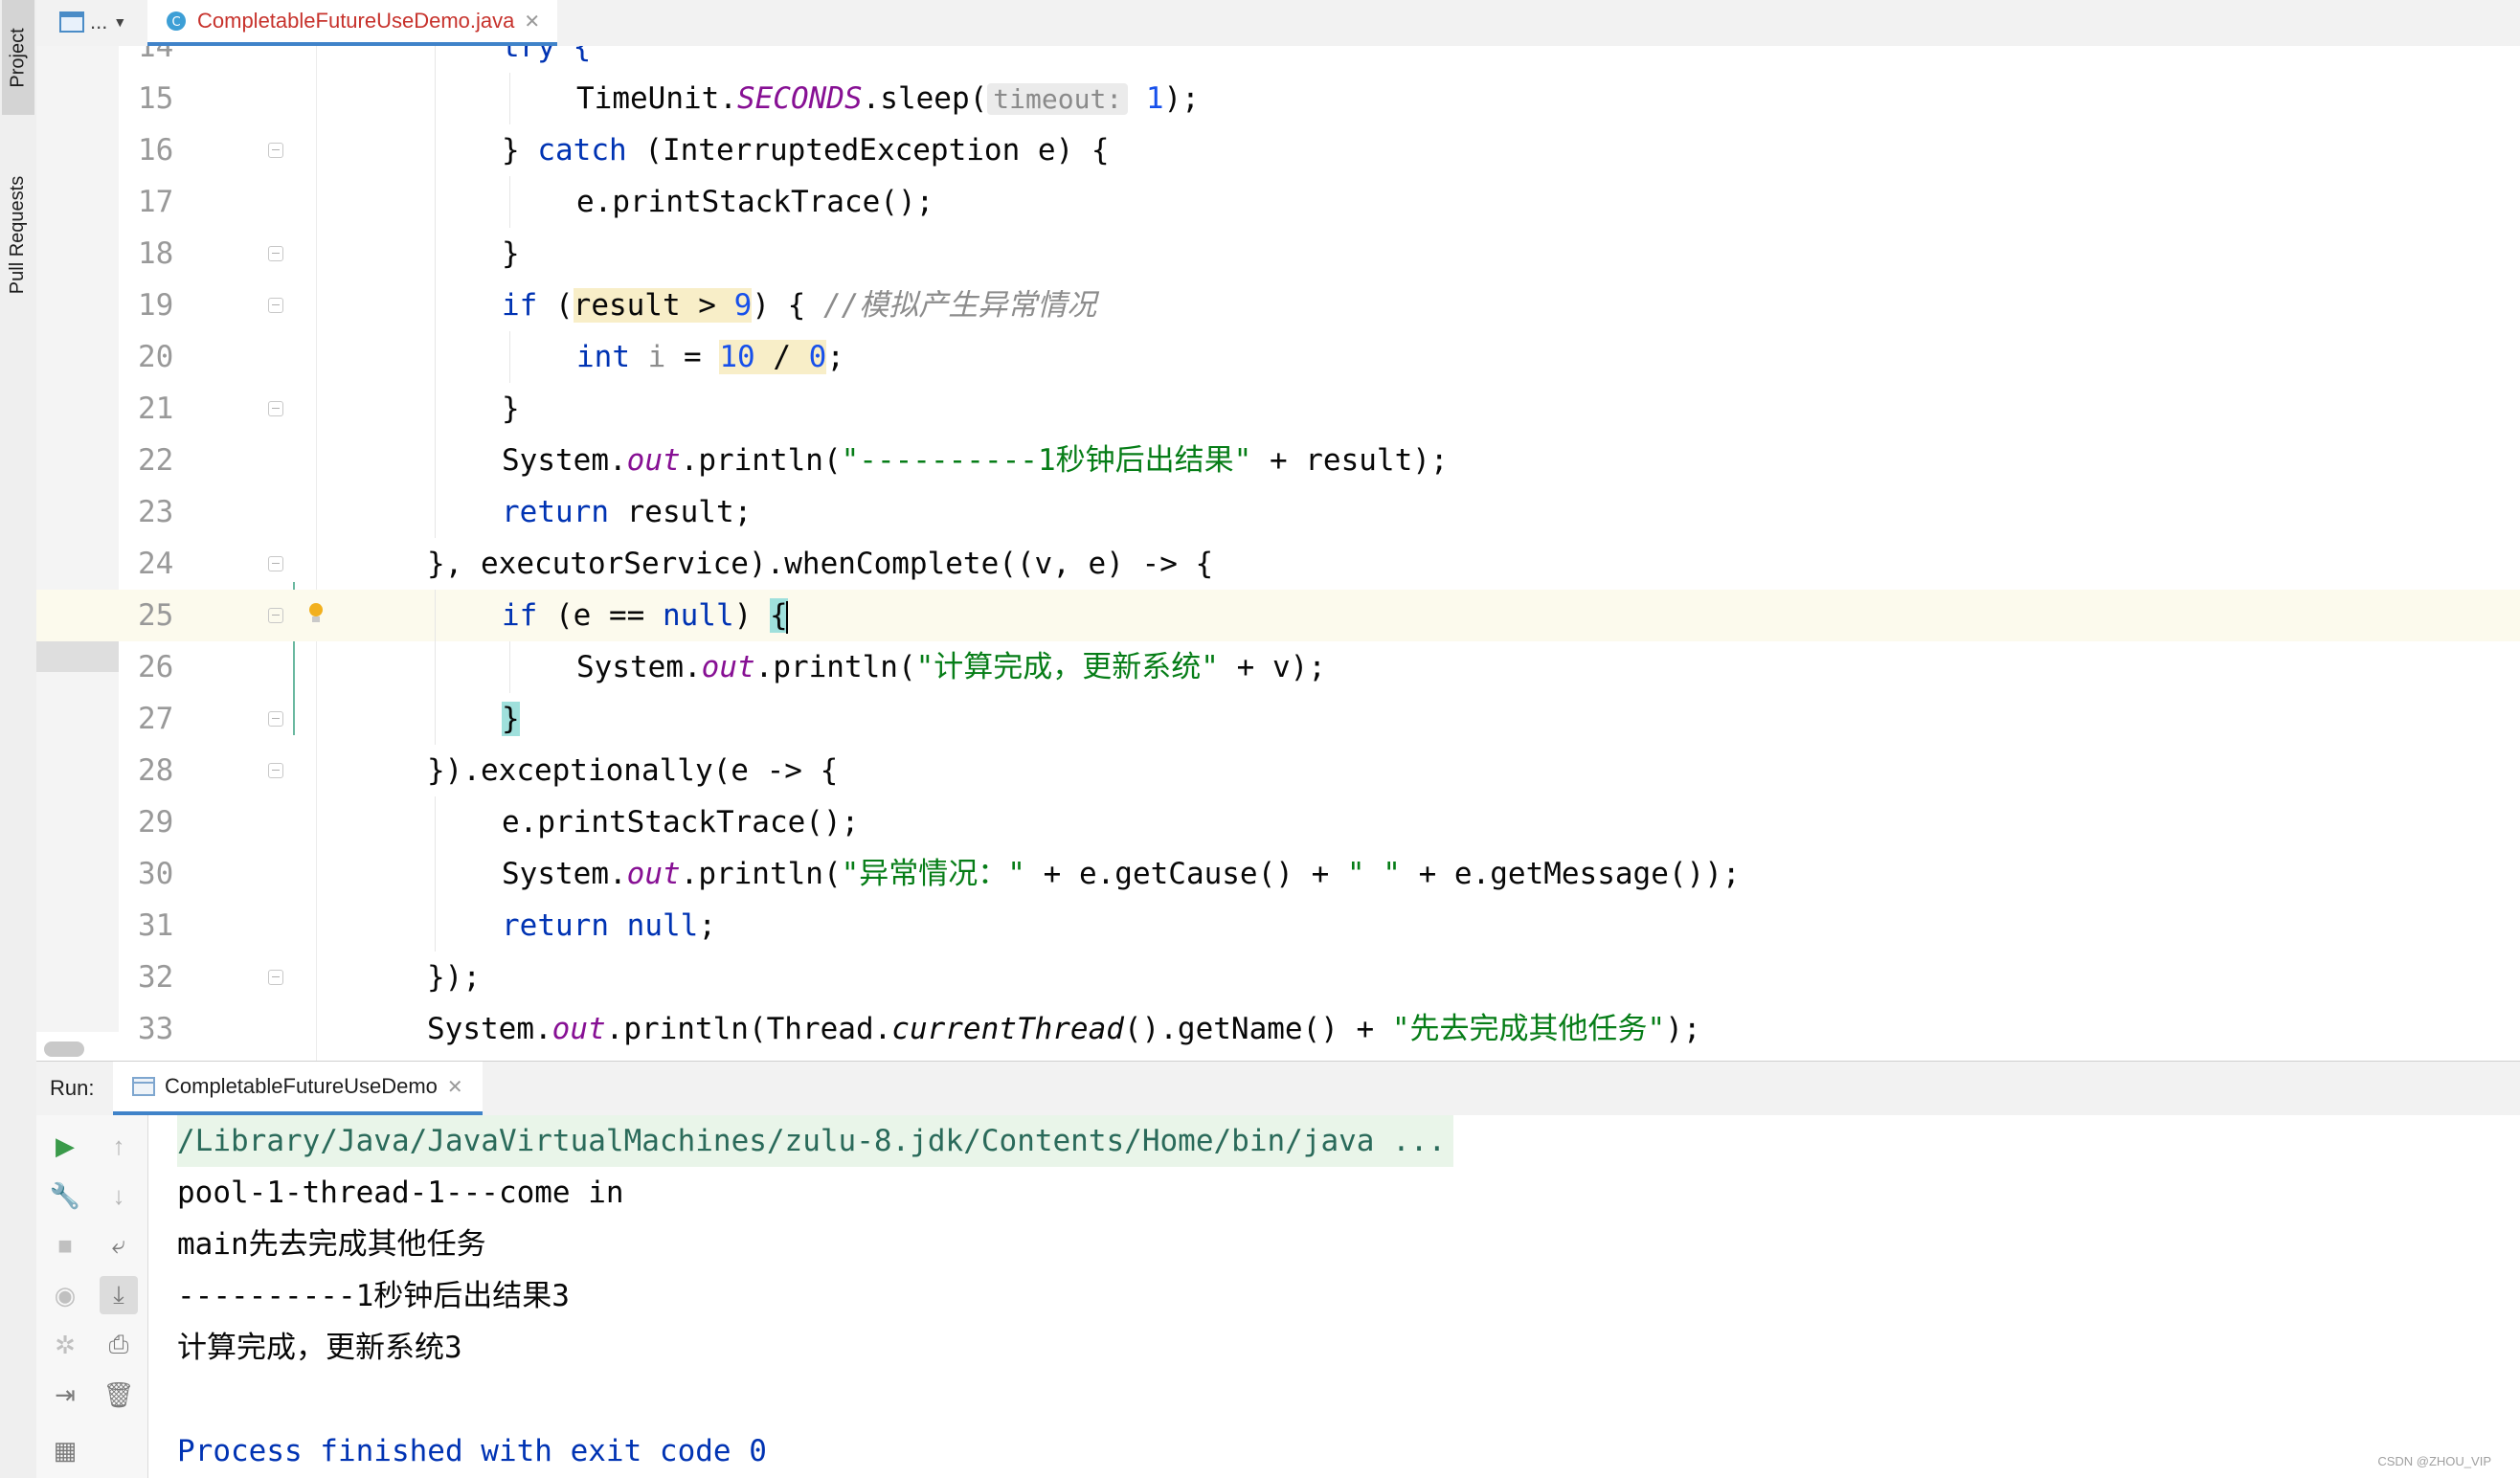  I want to click on line-number: 25, so click(156, 615).